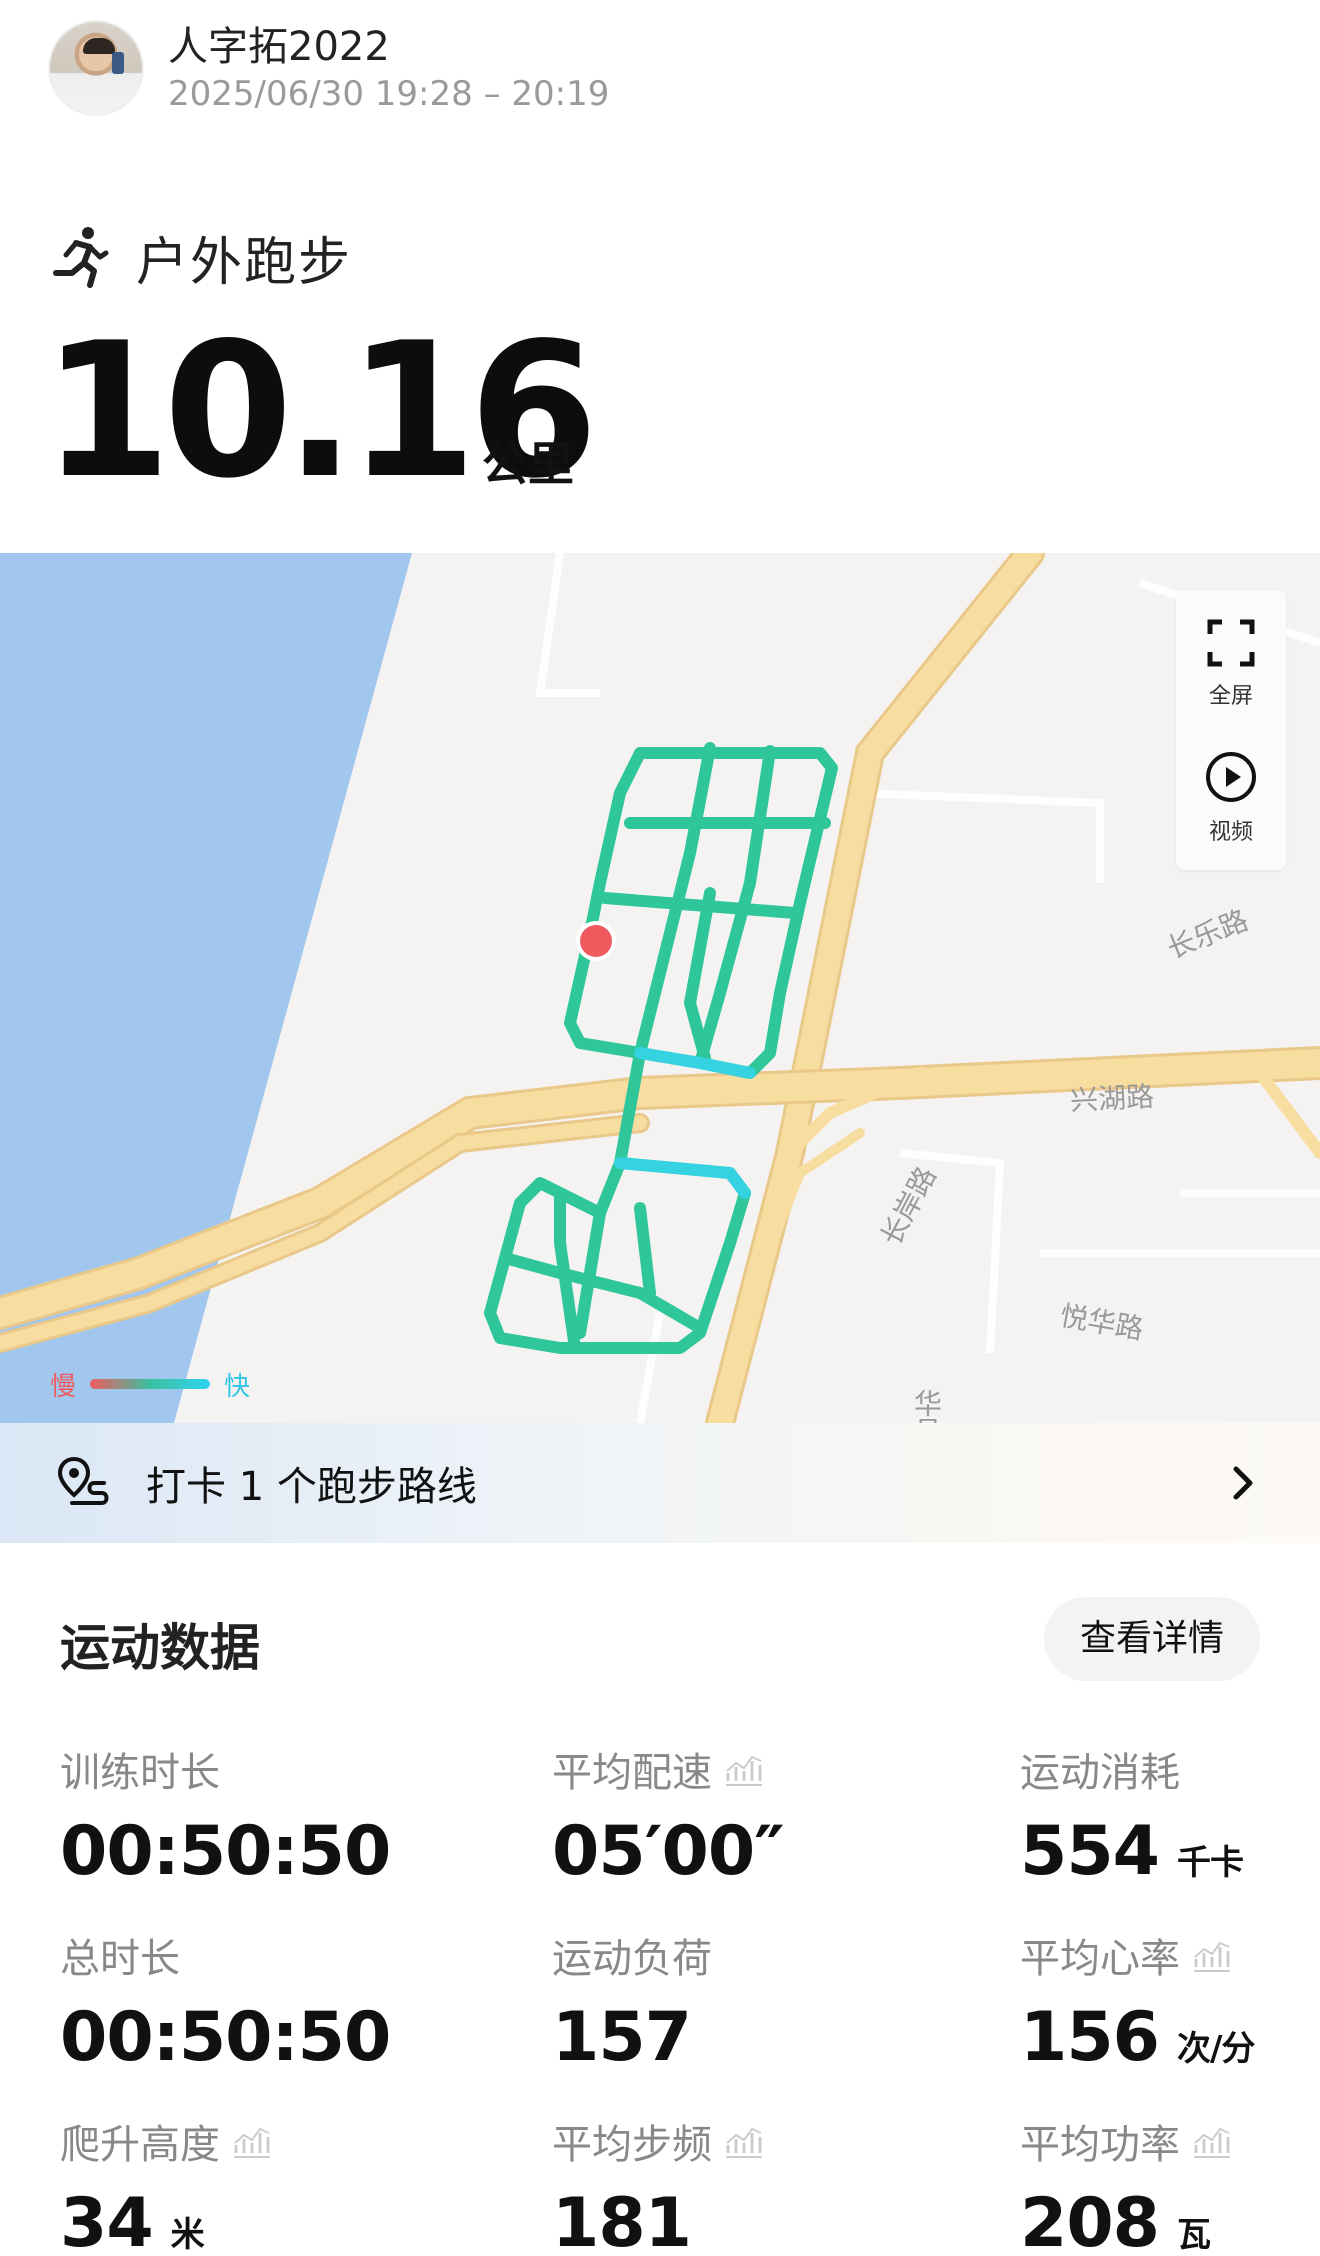 The width and height of the screenshot is (1320, 2256). Describe the element at coordinates (1230, 696) in the screenshot. I see `fullscreen-label: 全屏` at that location.